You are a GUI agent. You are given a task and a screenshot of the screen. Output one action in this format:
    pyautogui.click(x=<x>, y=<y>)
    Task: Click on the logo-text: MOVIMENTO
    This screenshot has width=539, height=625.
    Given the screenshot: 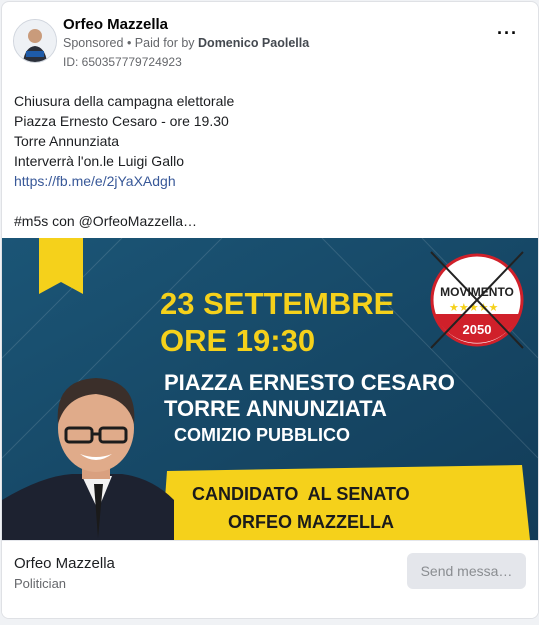 What is the action you would take?
    pyautogui.click(x=477, y=292)
    